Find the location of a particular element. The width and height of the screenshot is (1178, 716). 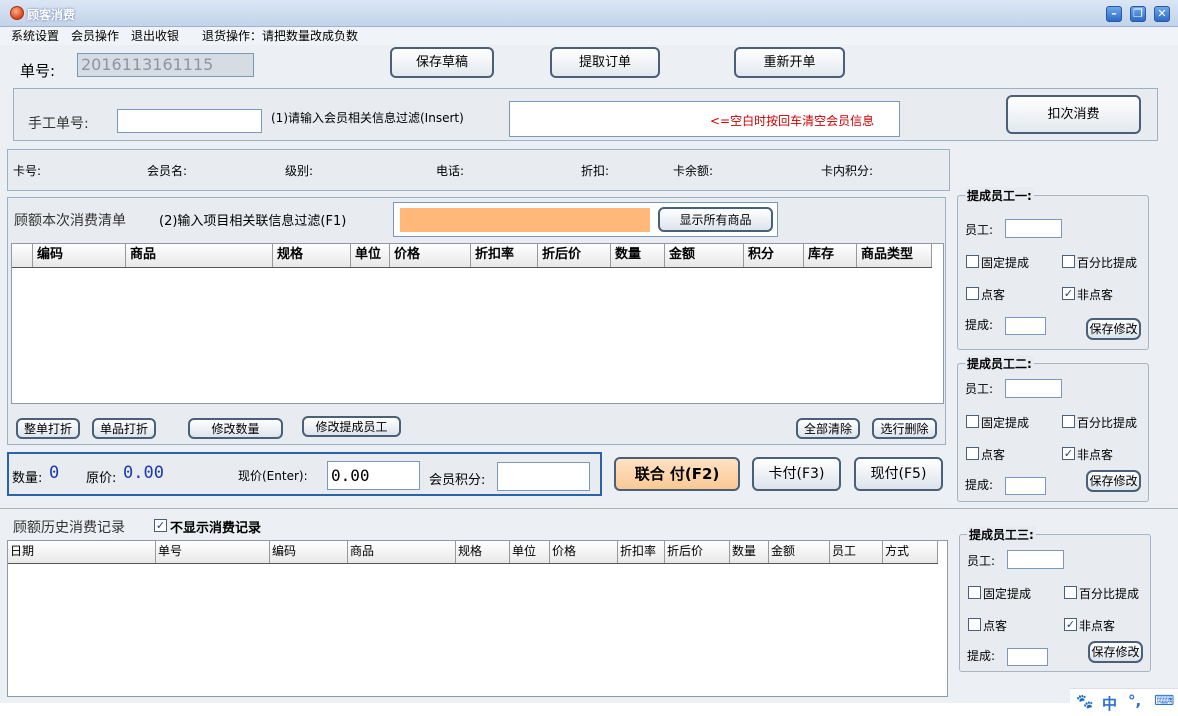

ime-punct-toggle: °, is located at coordinates (1134, 701).